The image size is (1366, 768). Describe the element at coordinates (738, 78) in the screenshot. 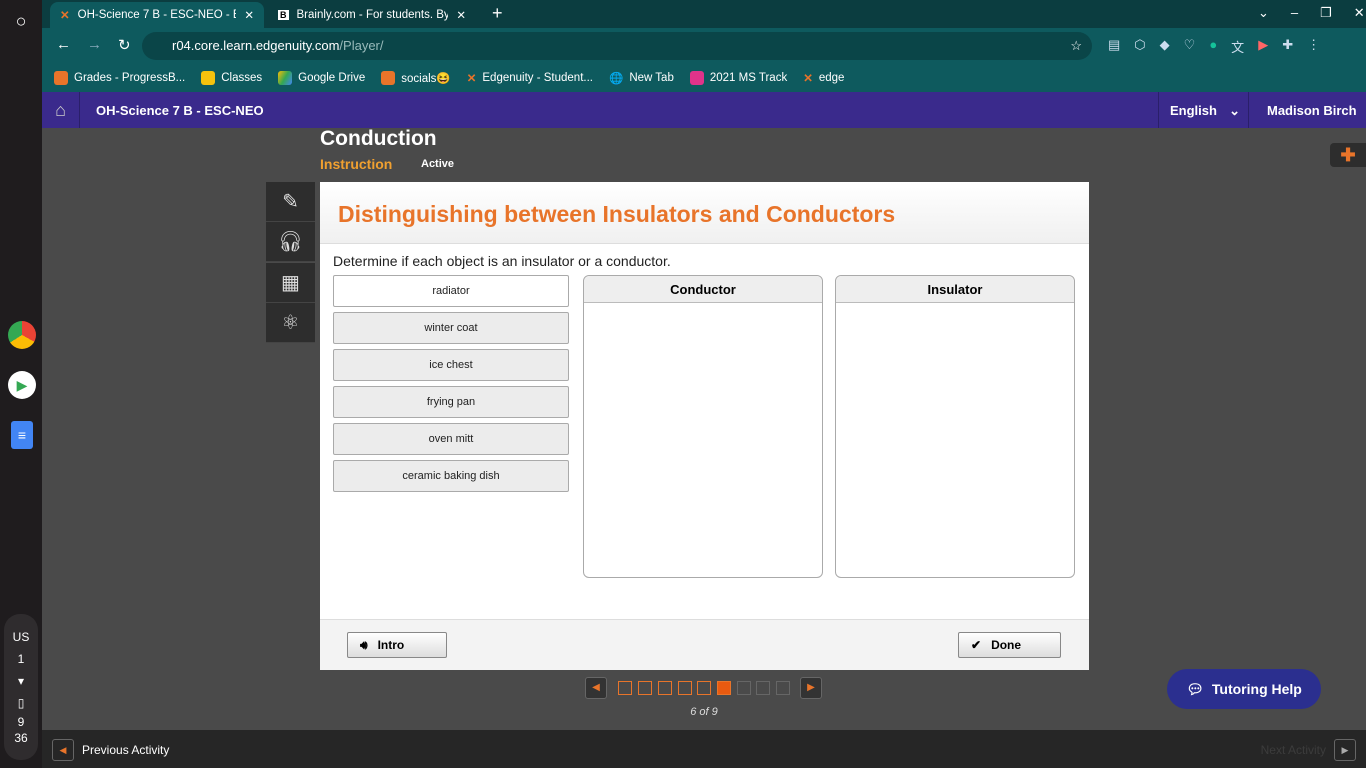

I see `bookmark: 2021 MS Track` at that location.